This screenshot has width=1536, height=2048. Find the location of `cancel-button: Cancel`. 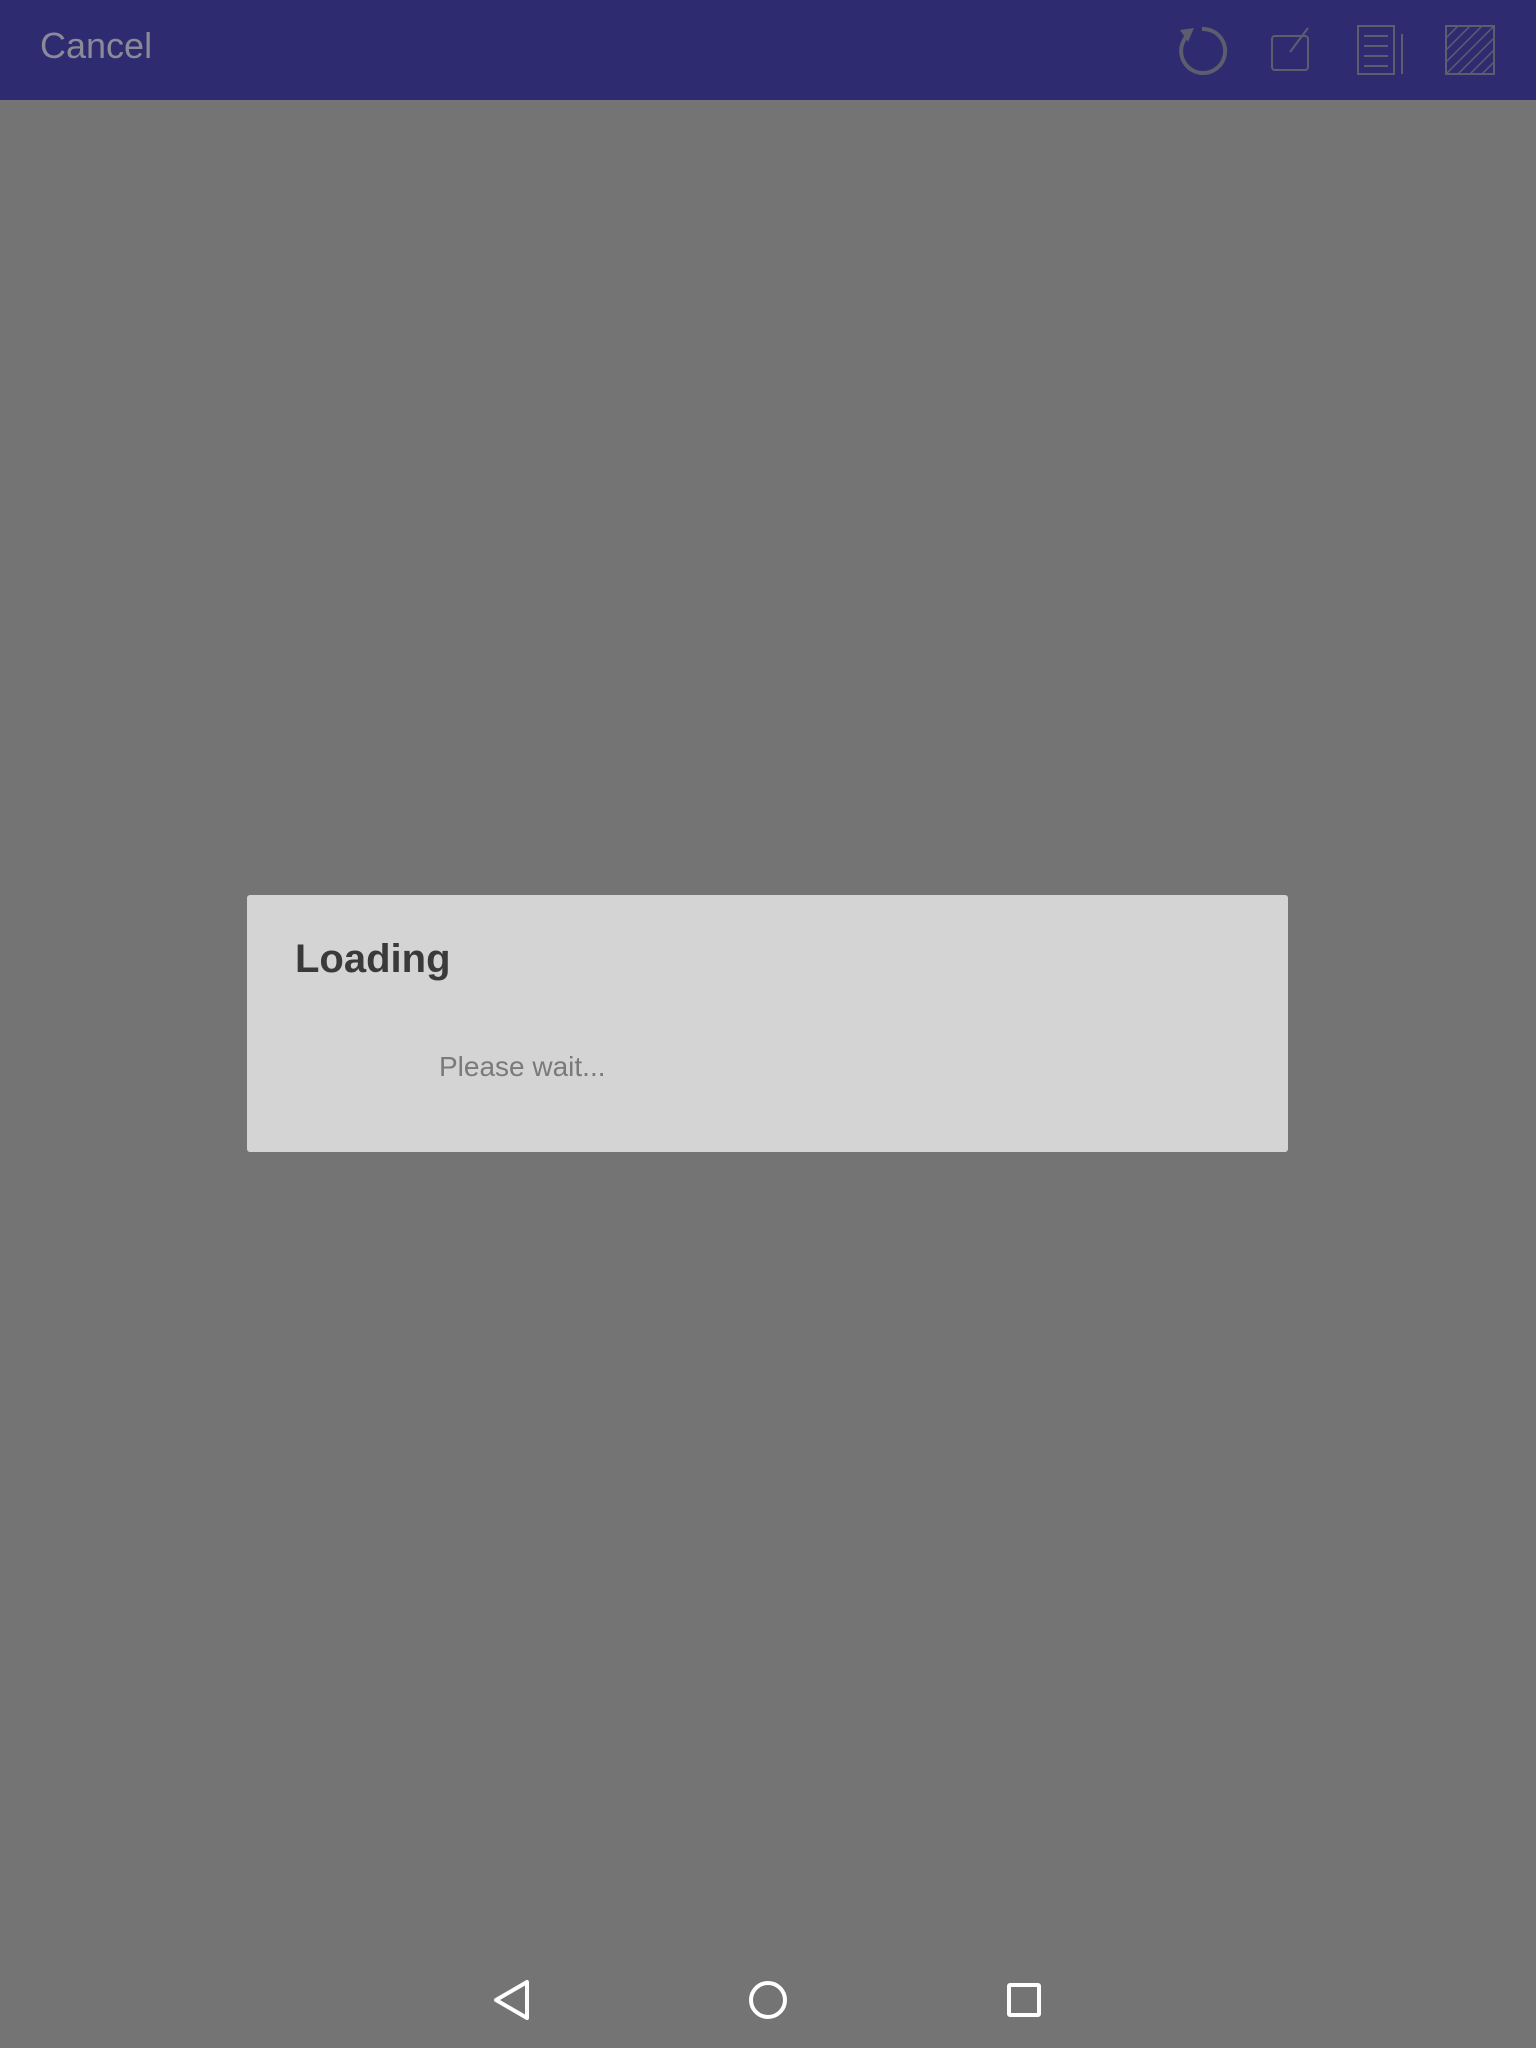

cancel-button: Cancel is located at coordinates (96, 46).